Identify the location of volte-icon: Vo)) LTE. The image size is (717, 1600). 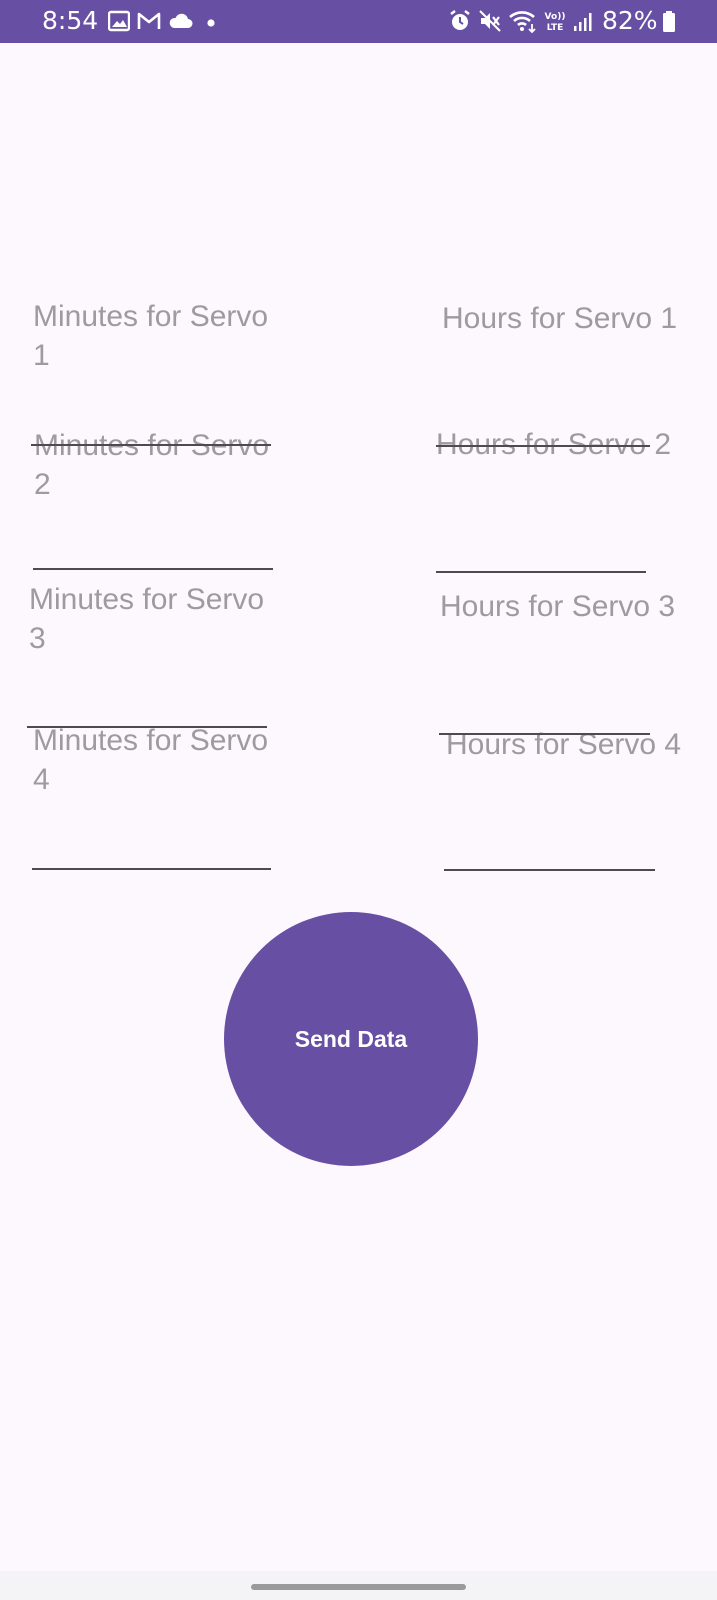
(555, 22).